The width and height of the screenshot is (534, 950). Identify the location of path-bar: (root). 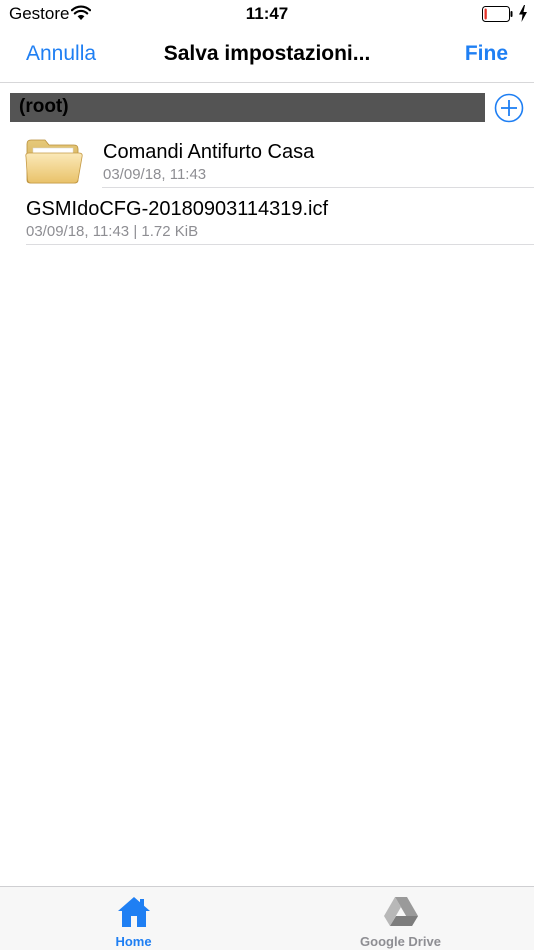
(247, 107).